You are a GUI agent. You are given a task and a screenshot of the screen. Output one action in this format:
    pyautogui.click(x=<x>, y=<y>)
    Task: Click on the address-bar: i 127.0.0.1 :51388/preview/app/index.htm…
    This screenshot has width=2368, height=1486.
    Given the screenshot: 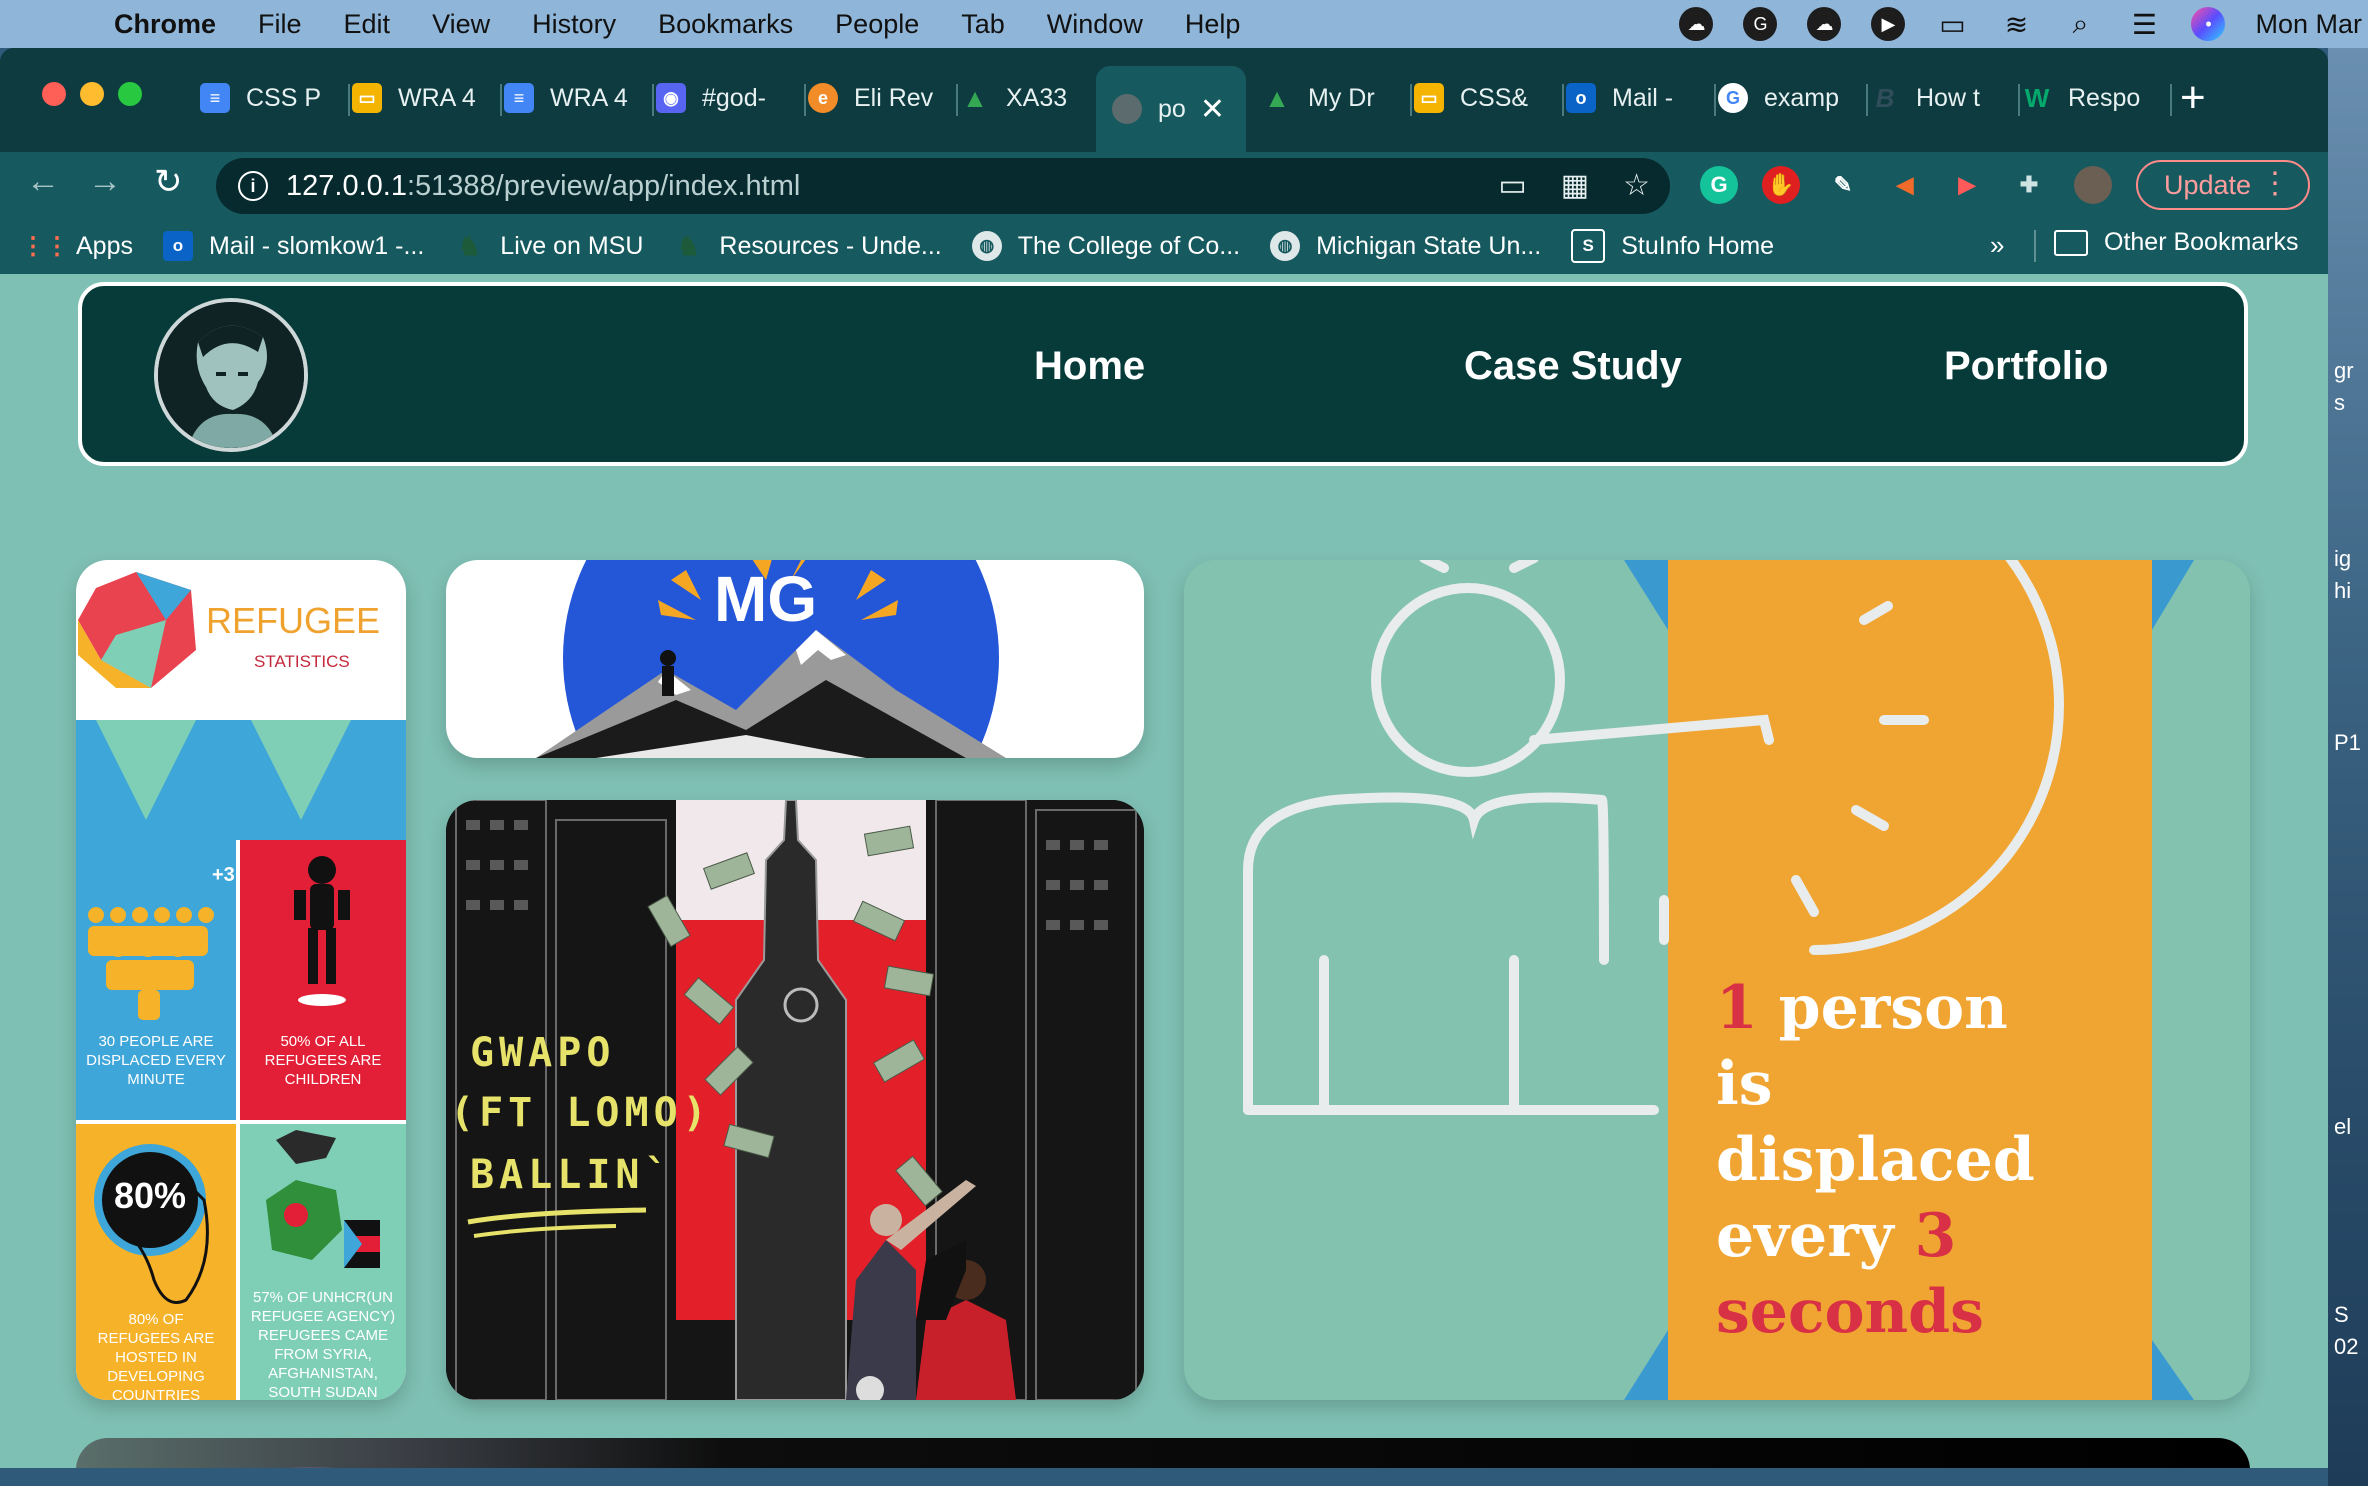 What is the action you would take?
    pyautogui.click(x=943, y=186)
    